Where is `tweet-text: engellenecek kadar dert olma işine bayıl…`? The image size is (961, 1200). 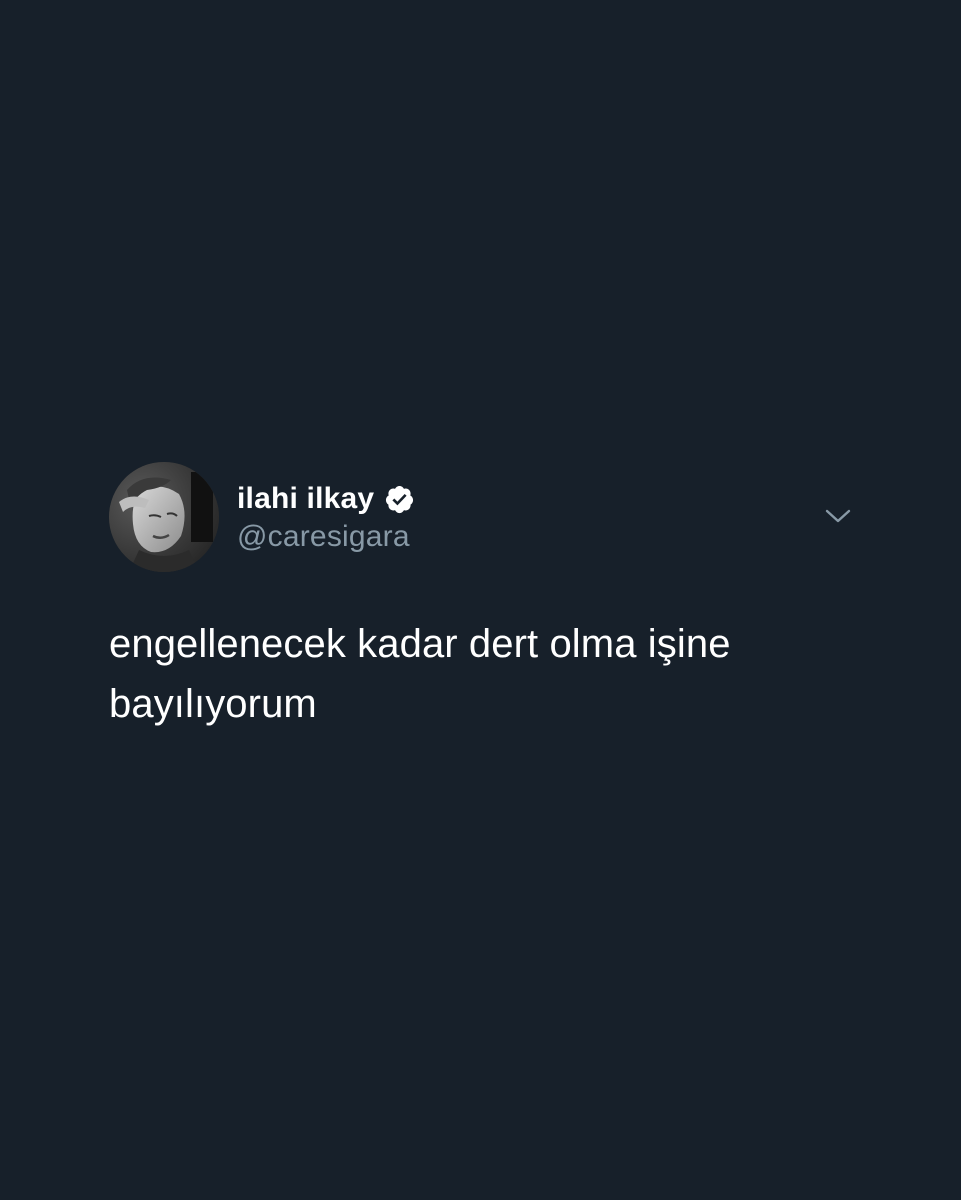 tweet-text: engellenecek kadar dert olma işine bayıl… is located at coordinates (420, 674).